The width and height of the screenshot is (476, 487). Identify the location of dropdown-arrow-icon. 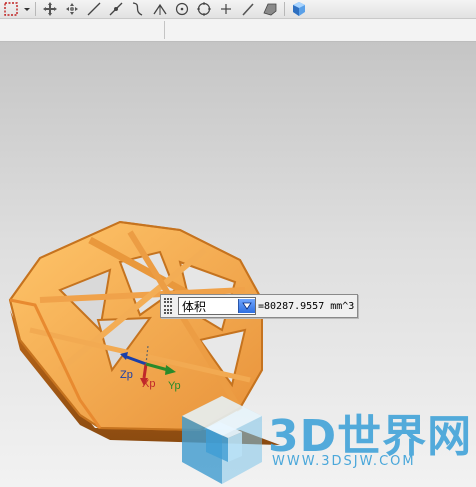
(27, 9).